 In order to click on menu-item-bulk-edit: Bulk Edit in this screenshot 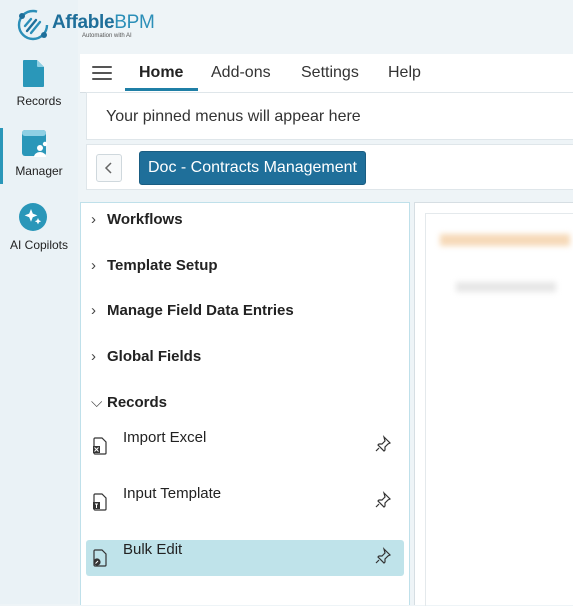, I will do `click(245, 558)`.